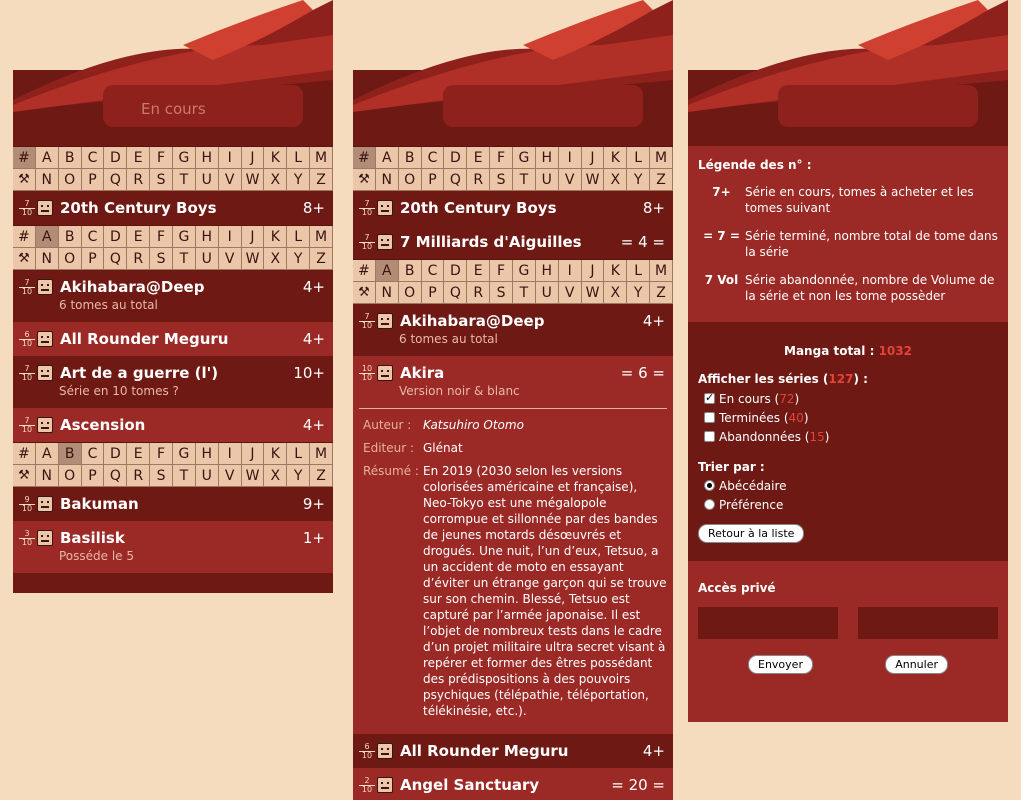 The width and height of the screenshot is (1021, 800). I want to click on series-item: 9 10 Bakuman 9+, so click(173, 504).